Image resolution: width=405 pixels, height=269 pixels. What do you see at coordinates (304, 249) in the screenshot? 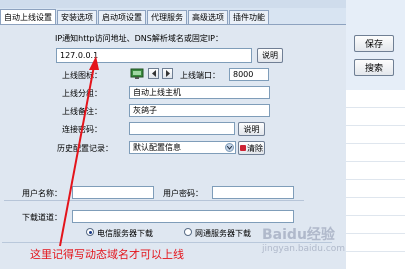
I see `watermark-subtext: jingyan.baidu.com` at bounding box center [304, 249].